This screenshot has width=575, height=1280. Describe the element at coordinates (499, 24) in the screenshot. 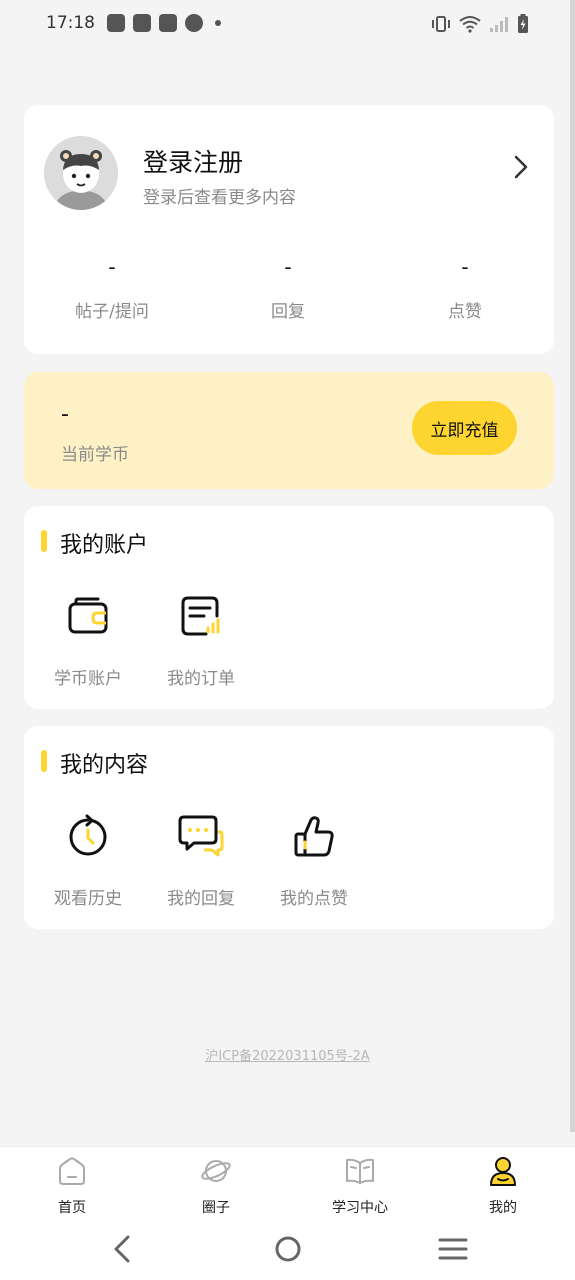

I see `signal-icon` at that location.